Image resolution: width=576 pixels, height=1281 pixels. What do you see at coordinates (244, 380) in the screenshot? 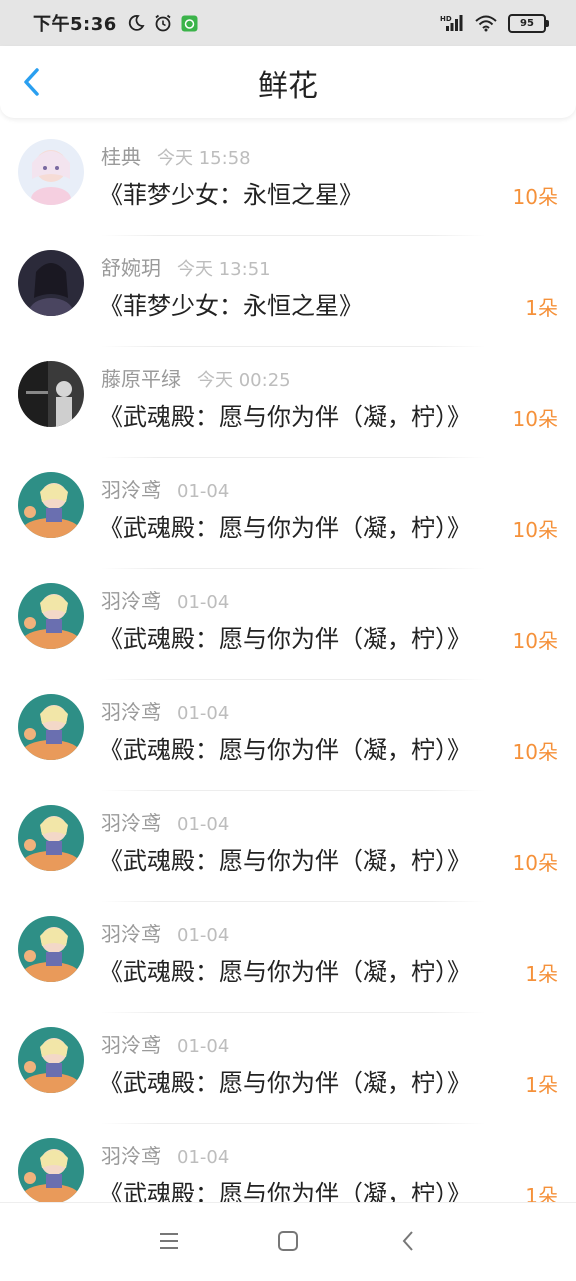
I see `timestamp: 今天 00:25` at bounding box center [244, 380].